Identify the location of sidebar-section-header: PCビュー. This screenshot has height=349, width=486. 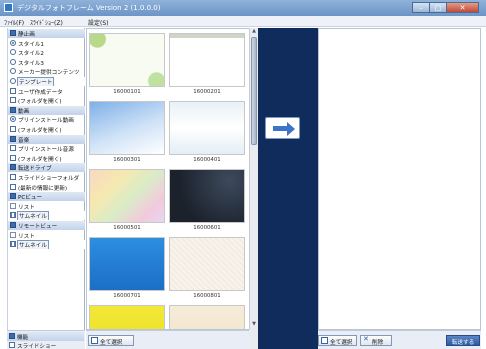
(46, 197).